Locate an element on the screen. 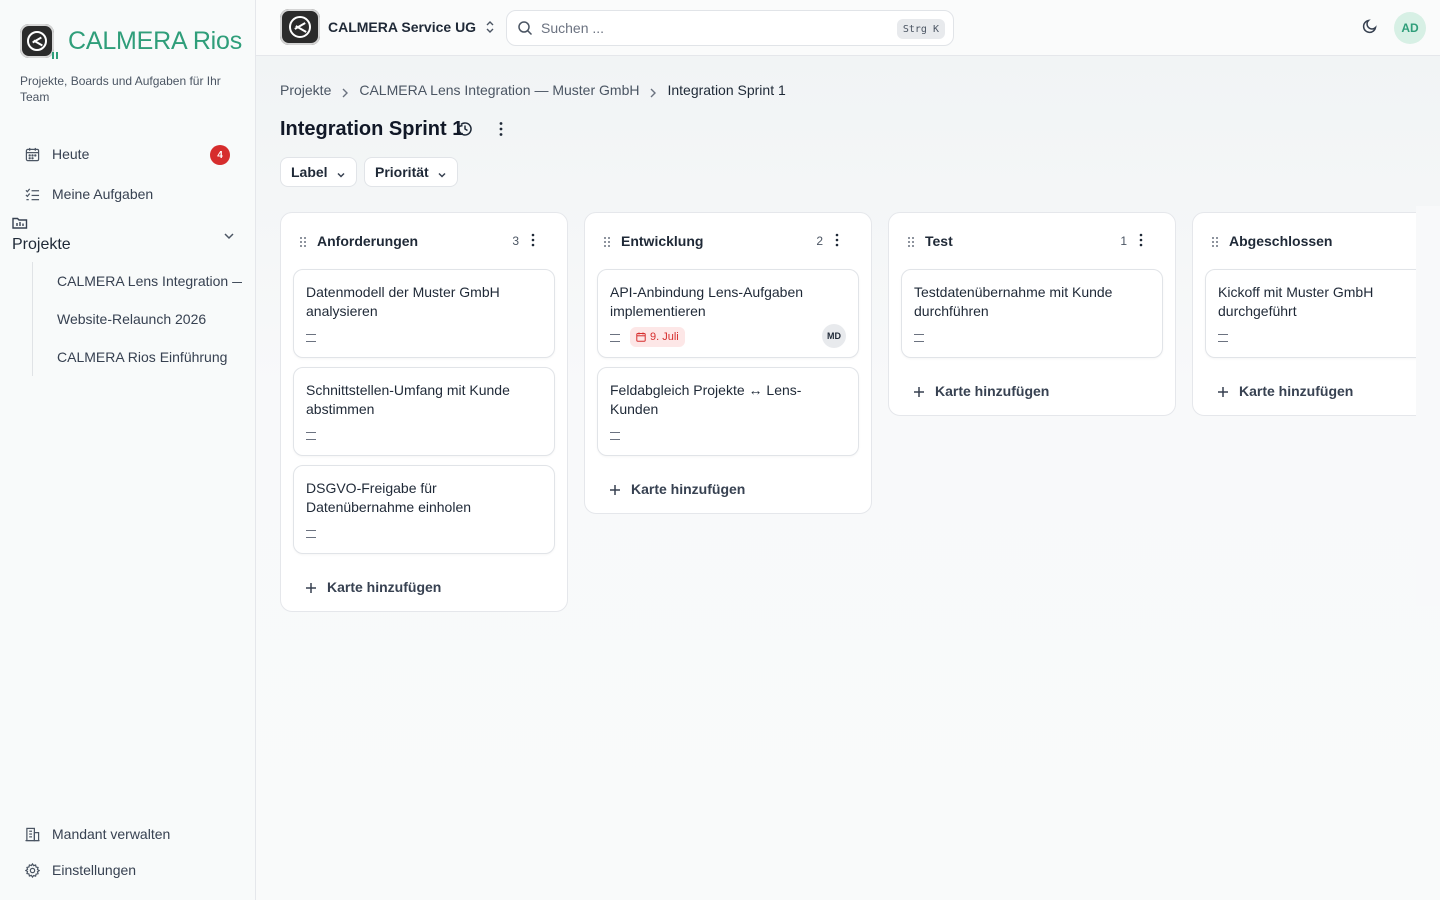  sidebar-item-label: Heute is located at coordinates (71, 154).